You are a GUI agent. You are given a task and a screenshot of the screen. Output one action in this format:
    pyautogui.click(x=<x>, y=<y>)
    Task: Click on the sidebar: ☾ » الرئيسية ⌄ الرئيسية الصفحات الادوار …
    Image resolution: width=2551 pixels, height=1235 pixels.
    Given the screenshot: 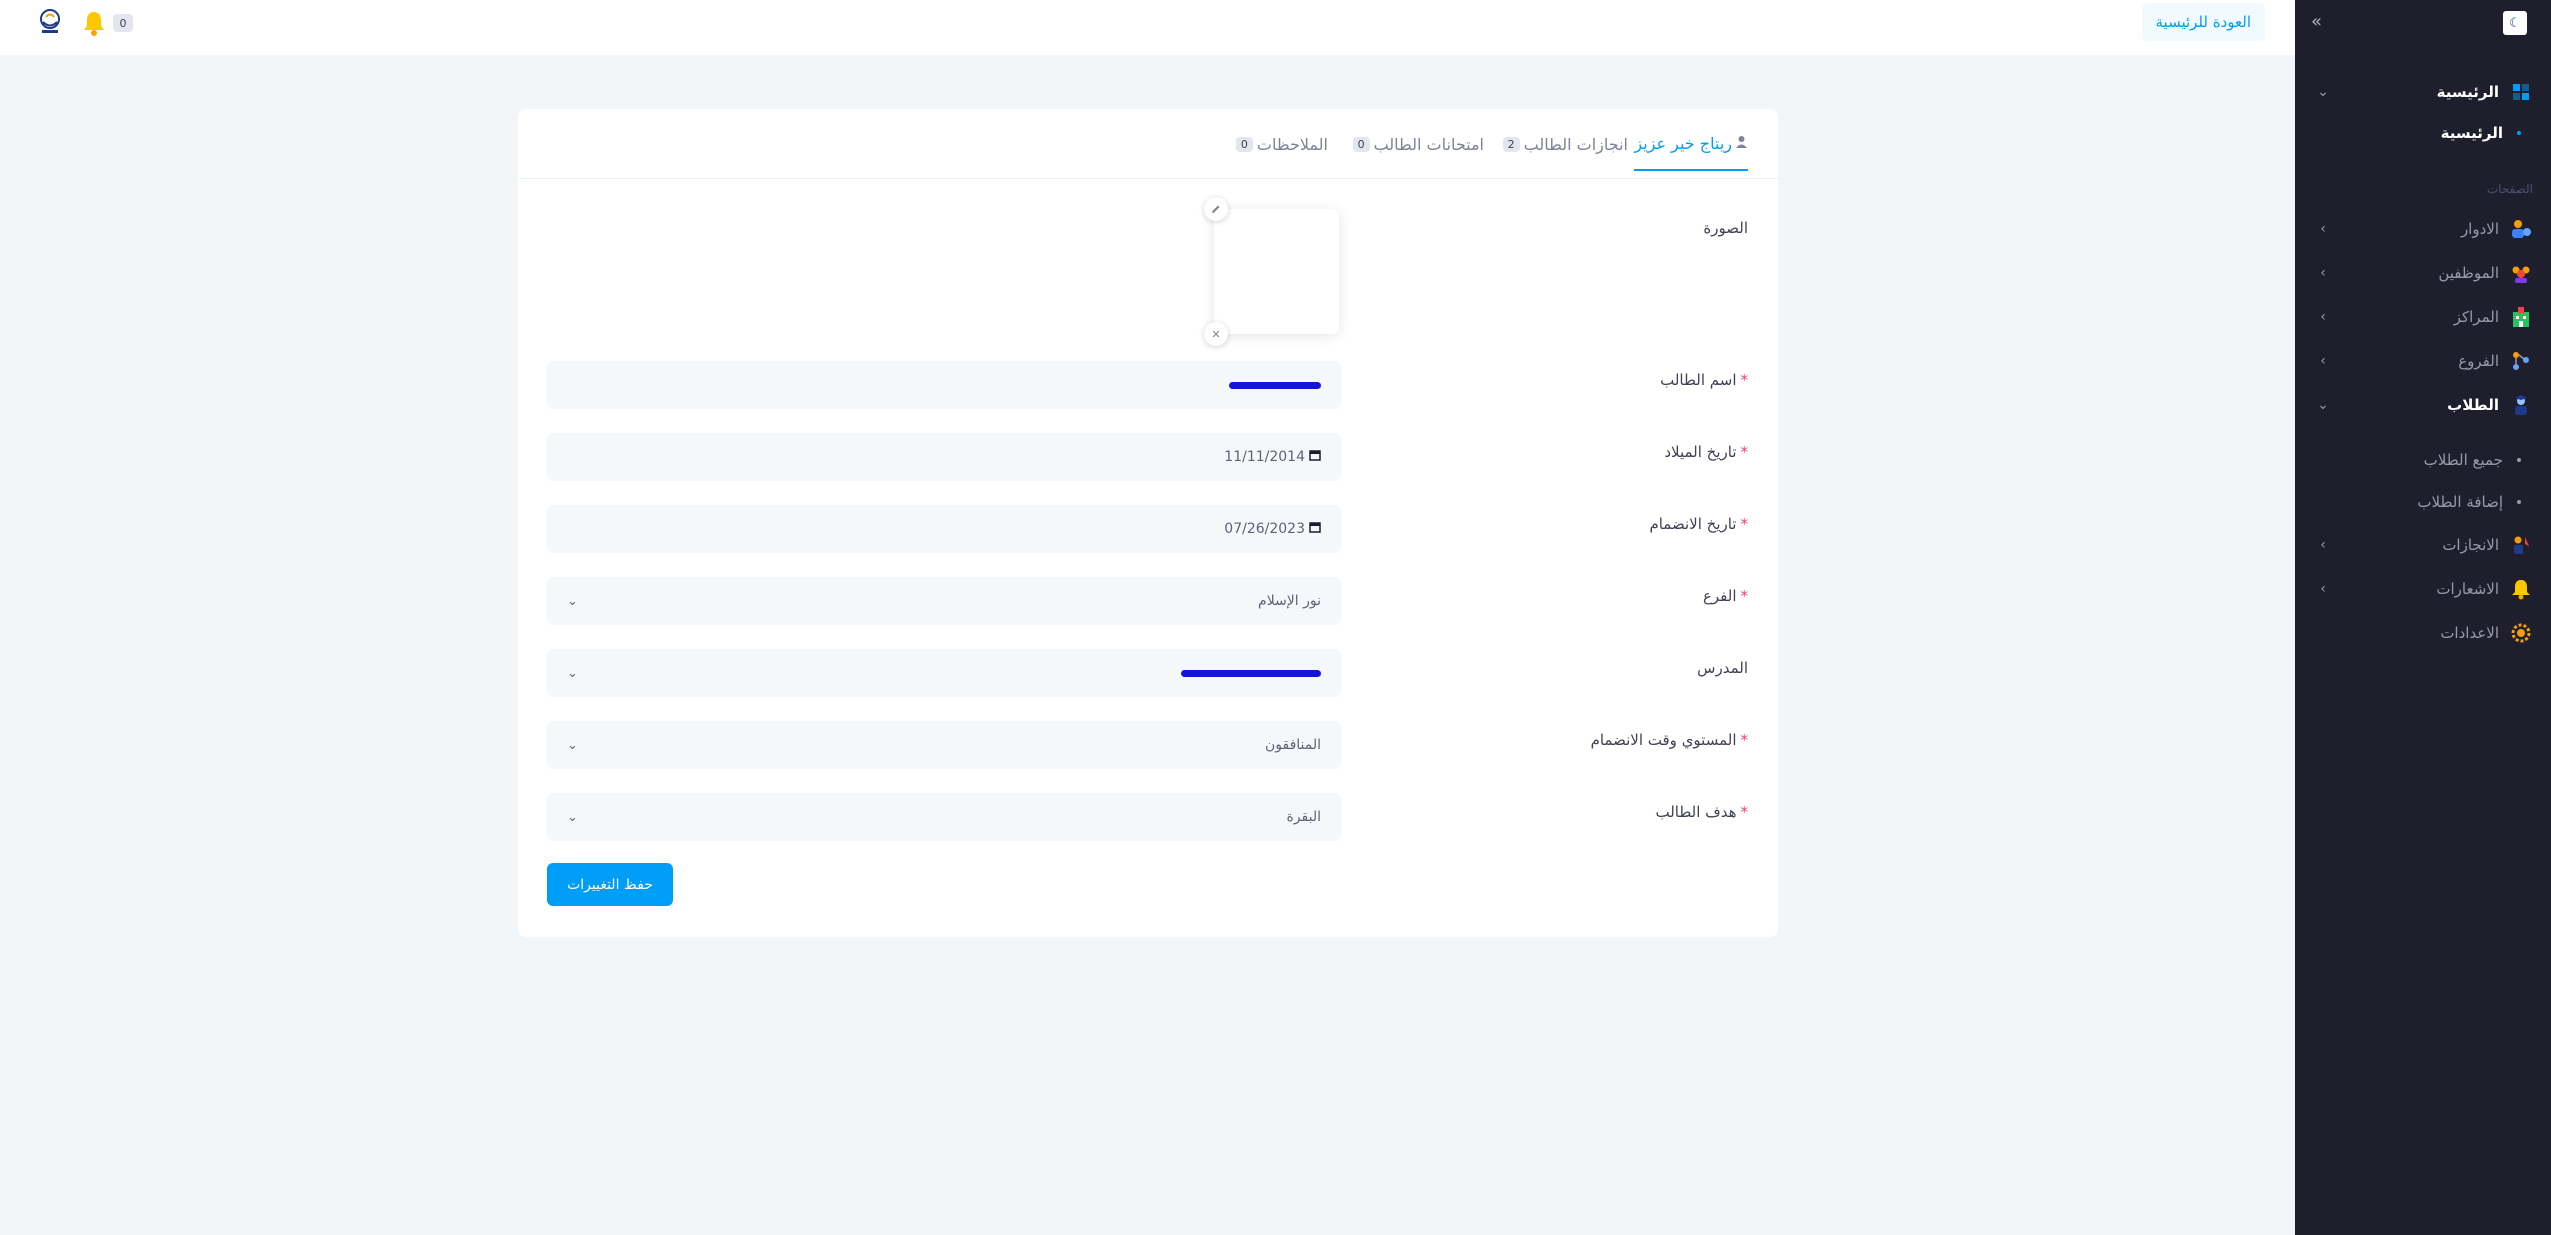 What is the action you would take?
    pyautogui.click(x=2423, y=617)
    